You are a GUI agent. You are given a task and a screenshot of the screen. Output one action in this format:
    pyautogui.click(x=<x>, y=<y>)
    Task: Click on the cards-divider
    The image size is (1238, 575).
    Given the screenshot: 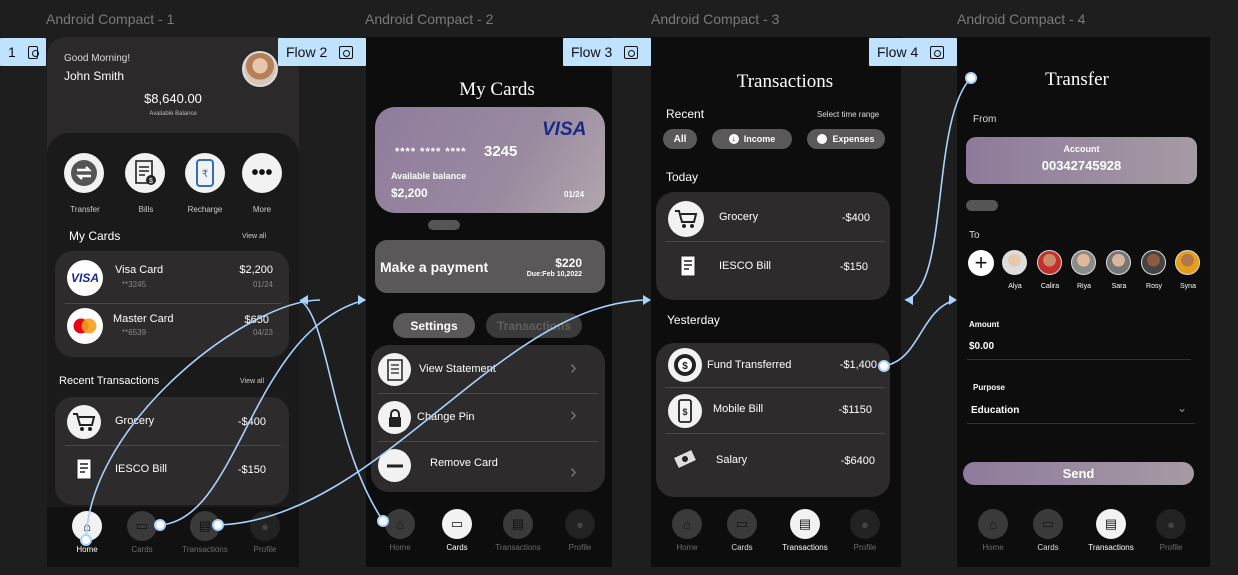 What is the action you would take?
    pyautogui.click(x=173, y=303)
    